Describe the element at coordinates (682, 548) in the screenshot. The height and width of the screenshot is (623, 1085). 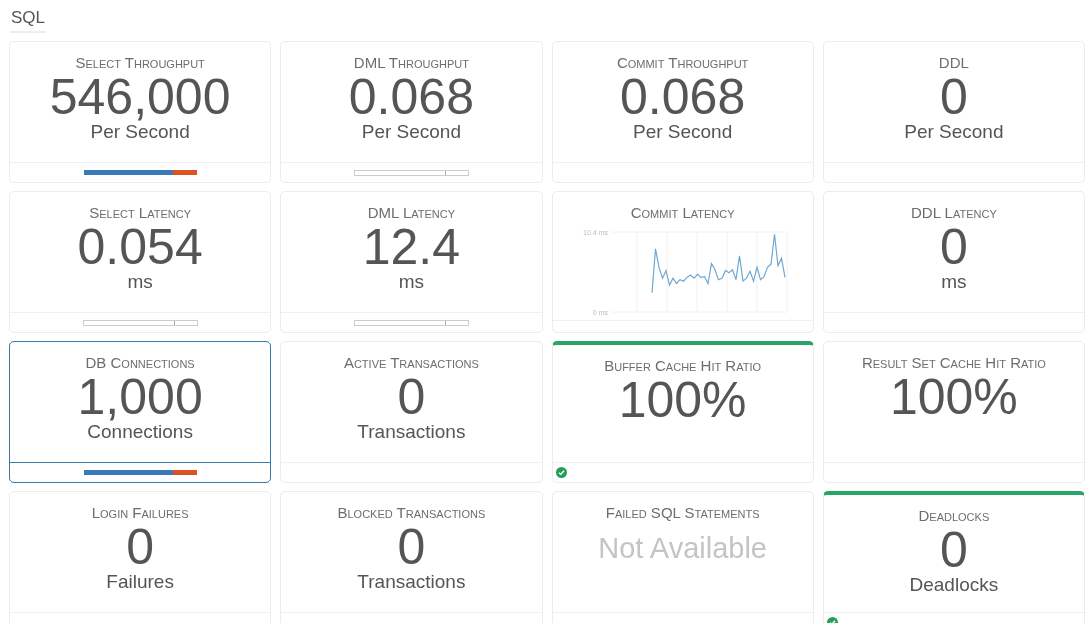
I see `metric-value: Not Available` at that location.